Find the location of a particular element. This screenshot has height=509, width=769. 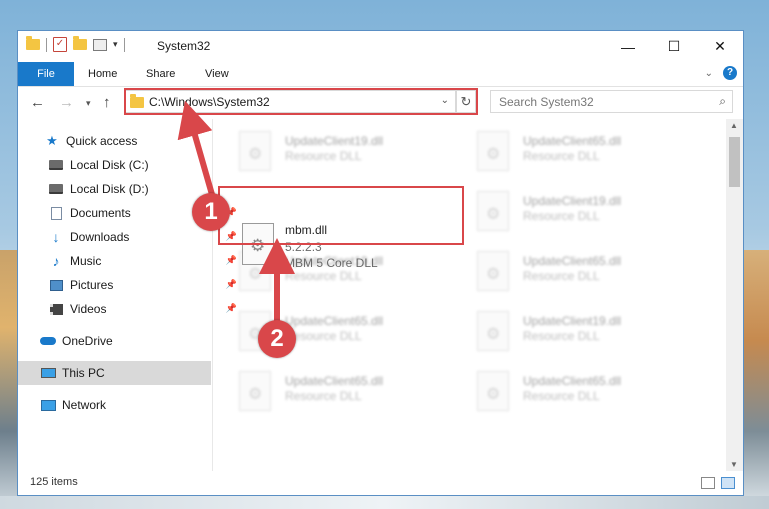

scroll-up-icon: ▲ is located at coordinates (734, 125).